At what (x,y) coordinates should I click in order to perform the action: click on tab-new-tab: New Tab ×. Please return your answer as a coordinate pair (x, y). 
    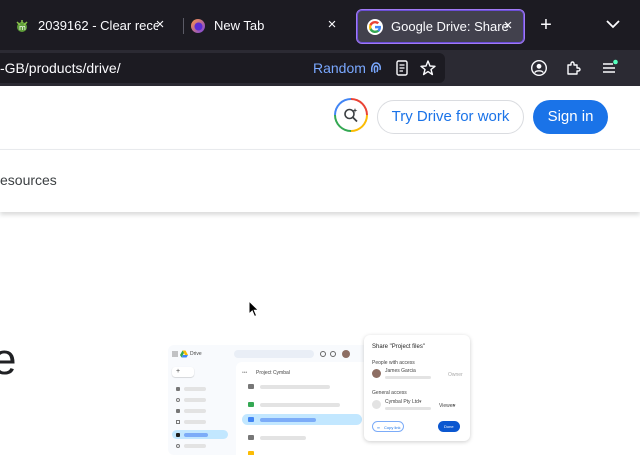
    Looking at the image, I should click on (266, 25).